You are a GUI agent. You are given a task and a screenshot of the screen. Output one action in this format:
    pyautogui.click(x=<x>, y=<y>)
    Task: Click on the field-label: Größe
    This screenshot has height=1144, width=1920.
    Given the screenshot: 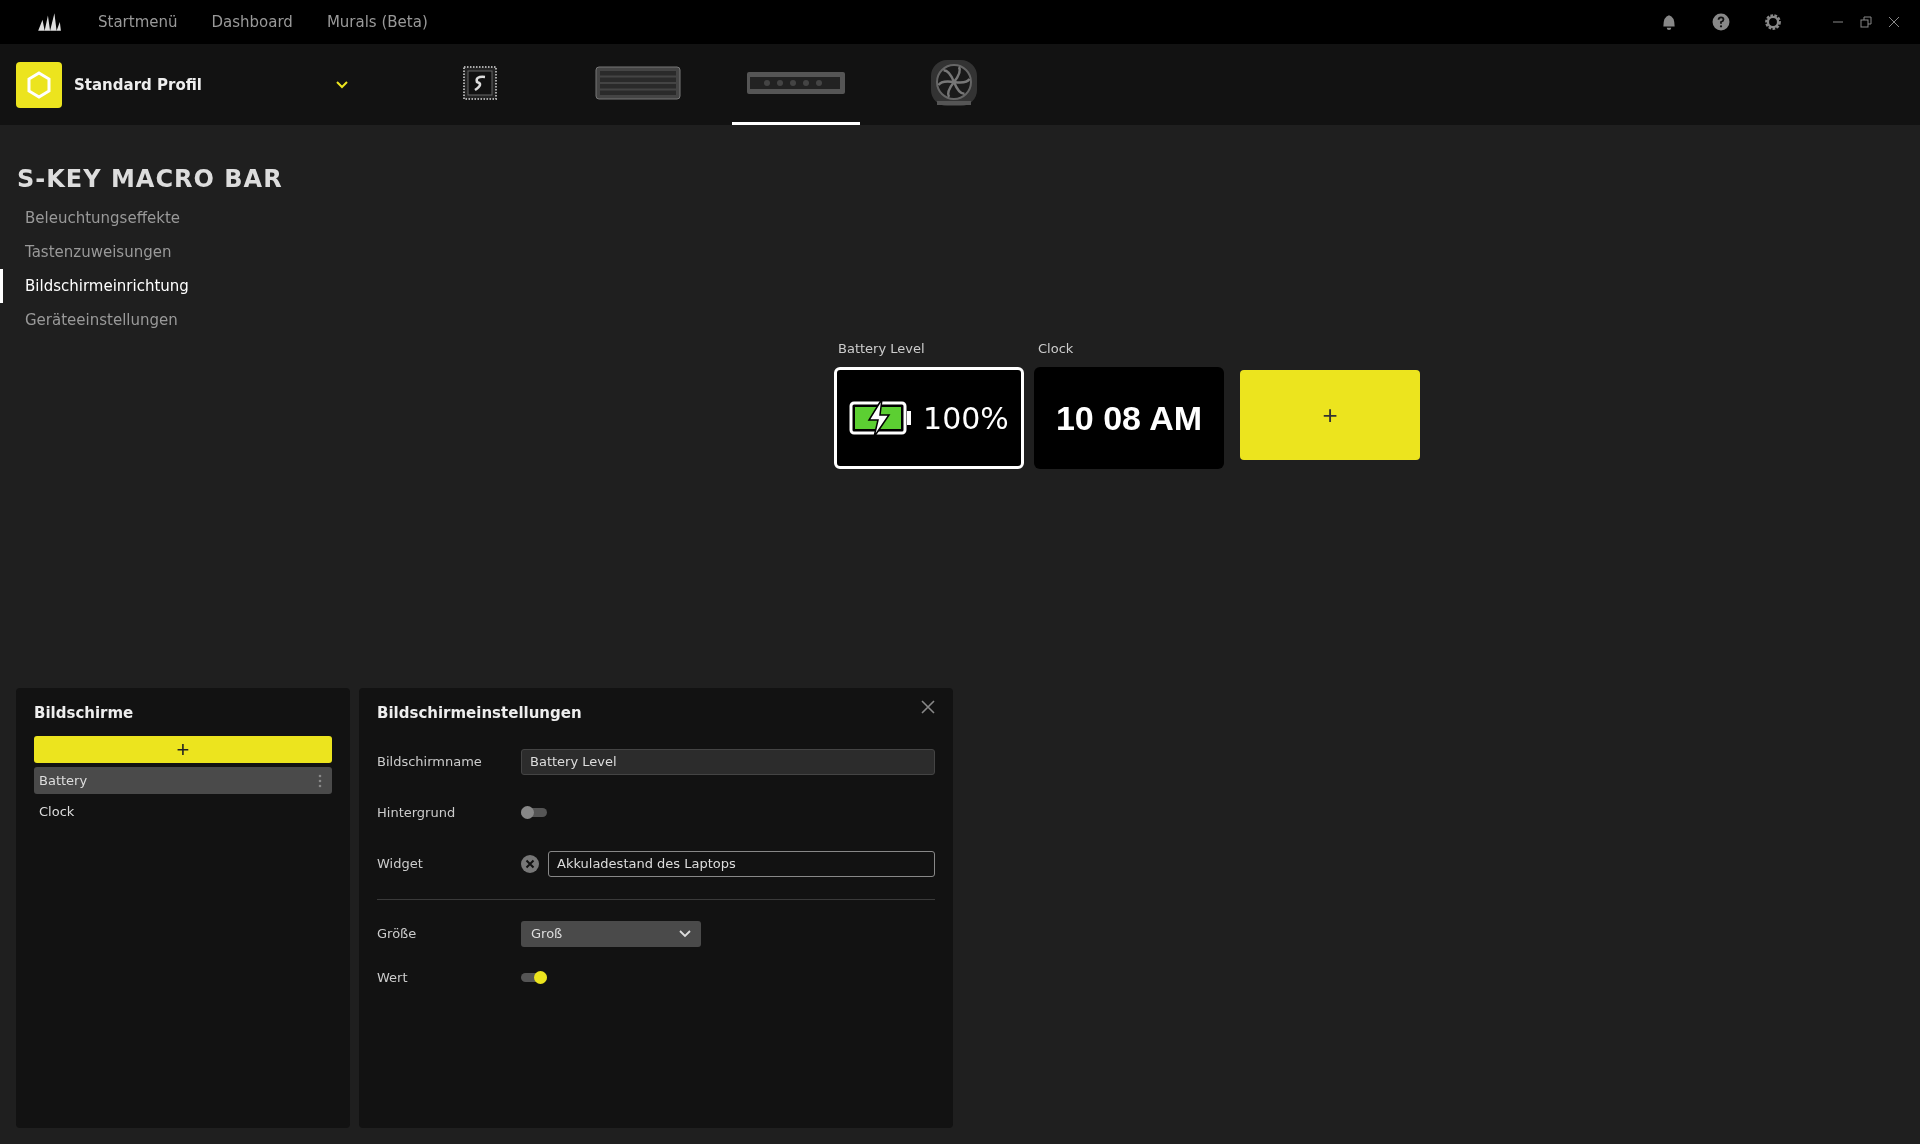 What is the action you would take?
    pyautogui.click(x=397, y=933)
    